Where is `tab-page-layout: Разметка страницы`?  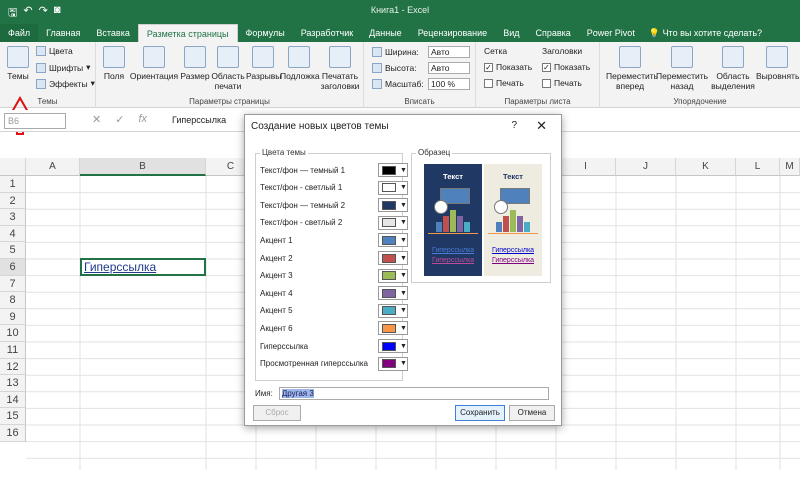
tab-page-layout: Разметка страницы is located at coordinates (187, 33).